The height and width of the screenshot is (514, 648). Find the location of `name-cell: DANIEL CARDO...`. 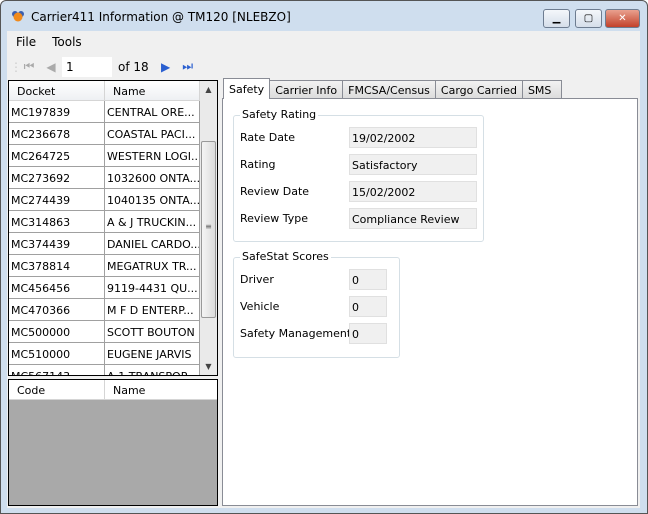

name-cell: DANIEL CARDO... is located at coordinates (152, 243).